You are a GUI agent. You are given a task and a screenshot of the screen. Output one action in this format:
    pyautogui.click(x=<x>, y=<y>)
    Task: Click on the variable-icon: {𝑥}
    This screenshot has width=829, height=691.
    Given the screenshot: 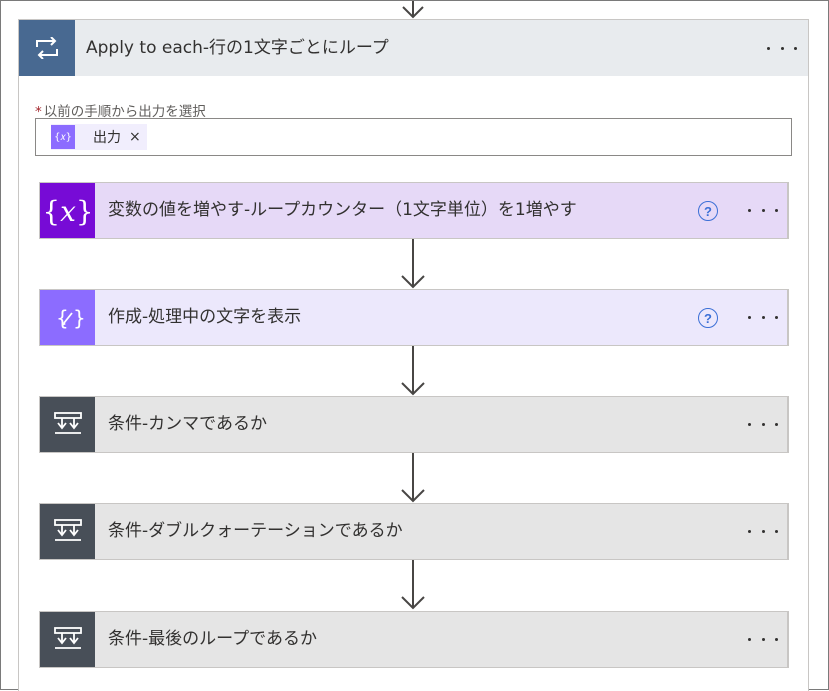 What is the action you would take?
    pyautogui.click(x=67, y=210)
    